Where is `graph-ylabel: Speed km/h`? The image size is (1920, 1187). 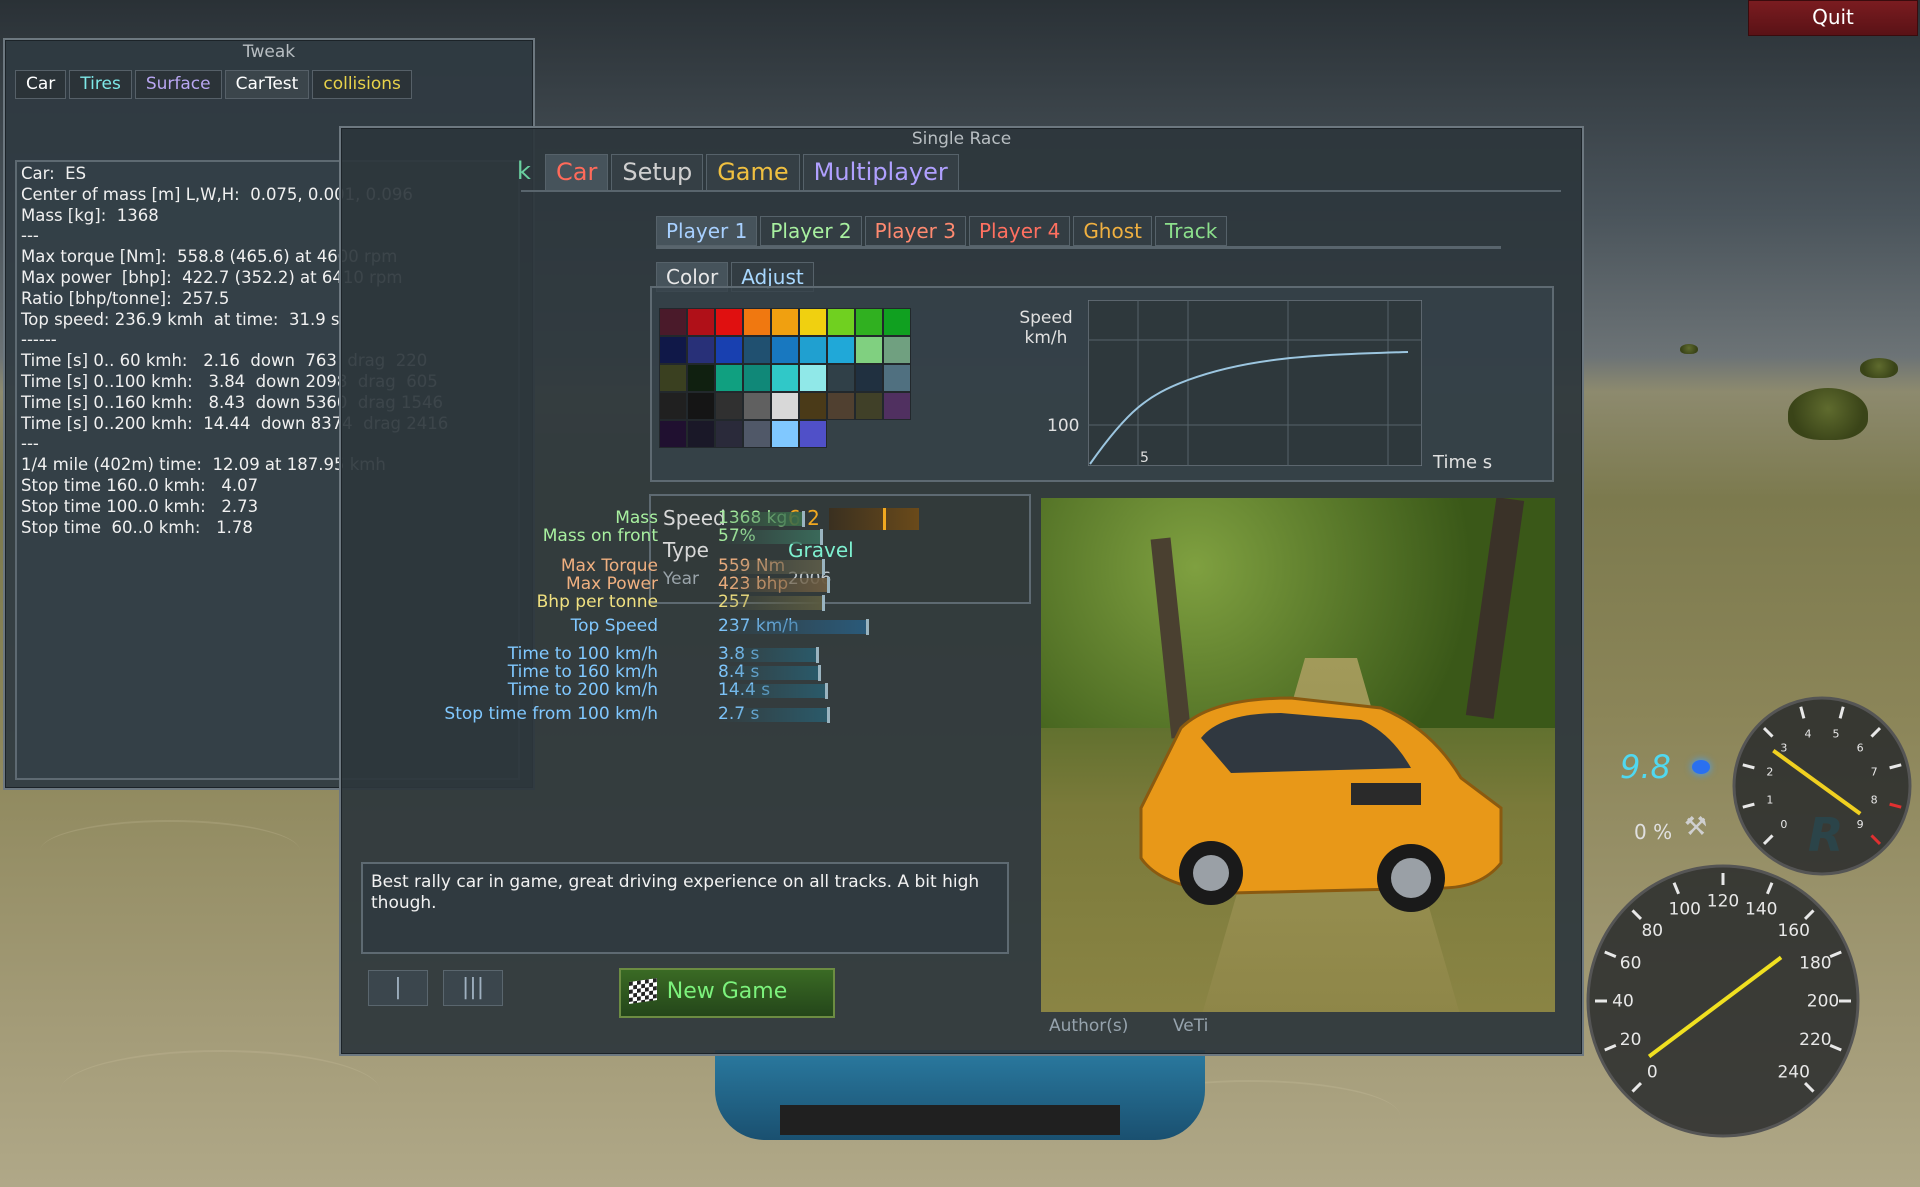 graph-ylabel: Speed km/h is located at coordinates (1046, 328).